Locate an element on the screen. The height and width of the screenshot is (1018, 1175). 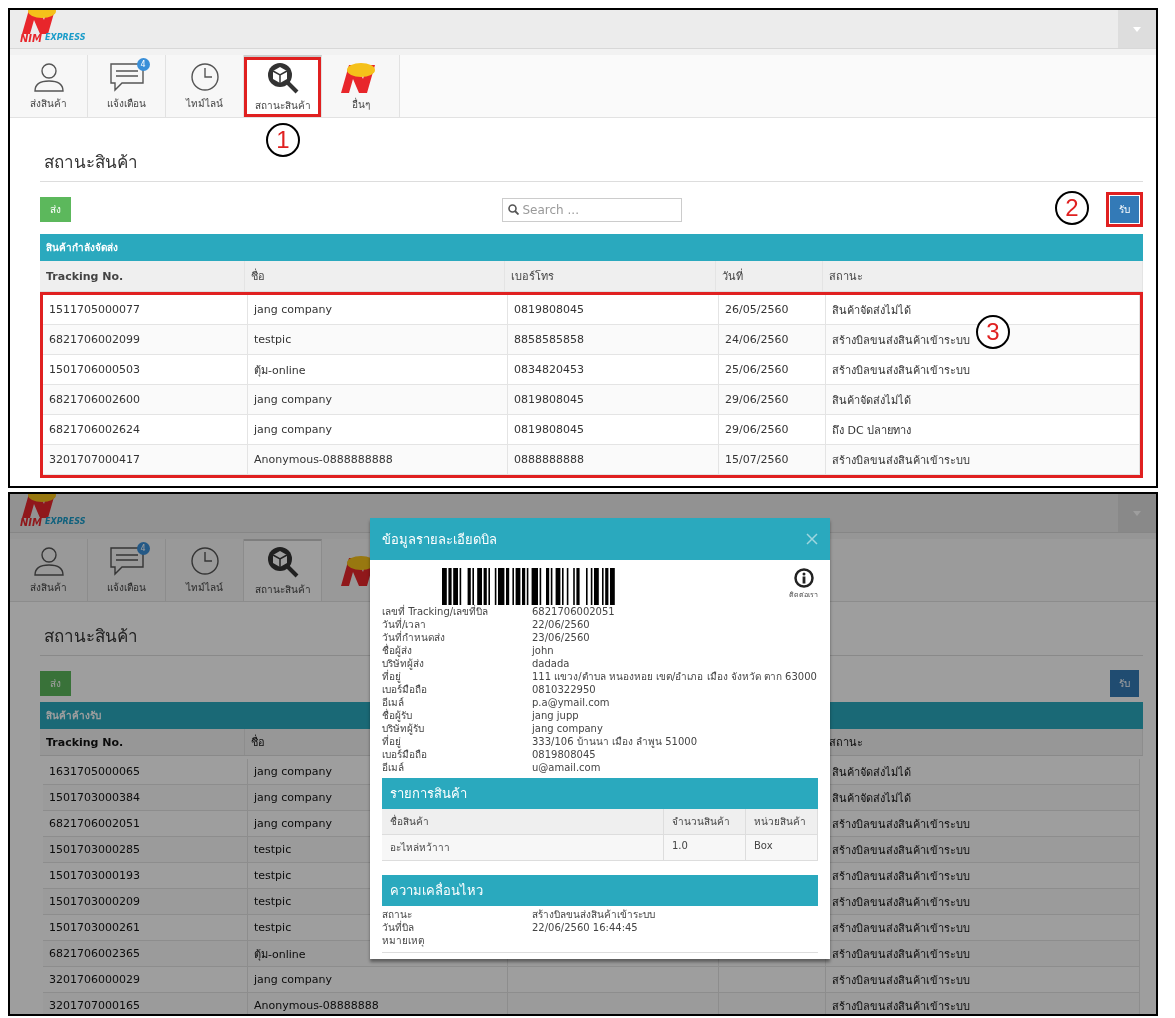
detail-value: 6821706002051 is located at coordinates (574, 611).